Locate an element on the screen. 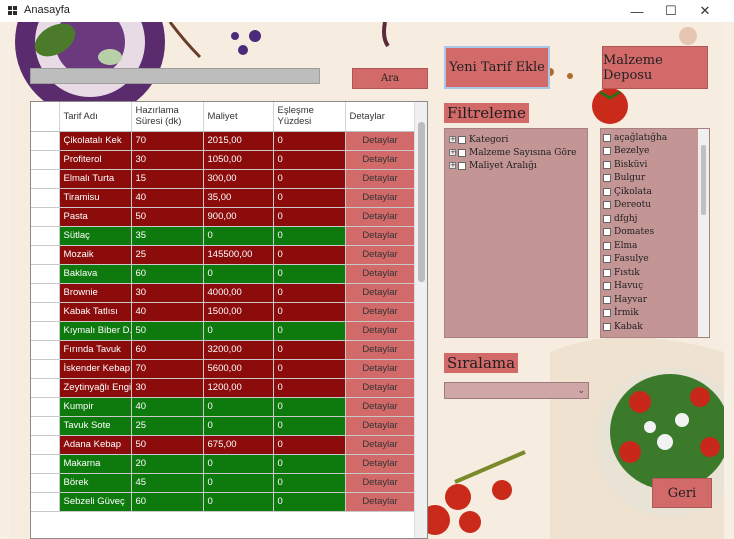  tree-item-cost-range: + Maliyet Aralığı is located at coordinates (518, 165).